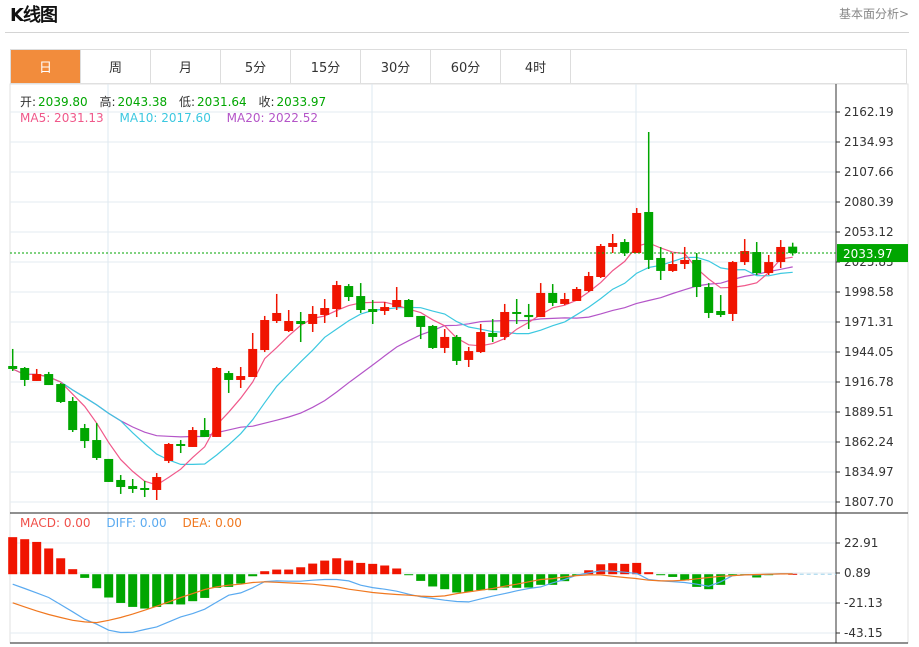  What do you see at coordinates (869, 412) in the screenshot?
I see `price-tick-label: 1889.51` at bounding box center [869, 412].